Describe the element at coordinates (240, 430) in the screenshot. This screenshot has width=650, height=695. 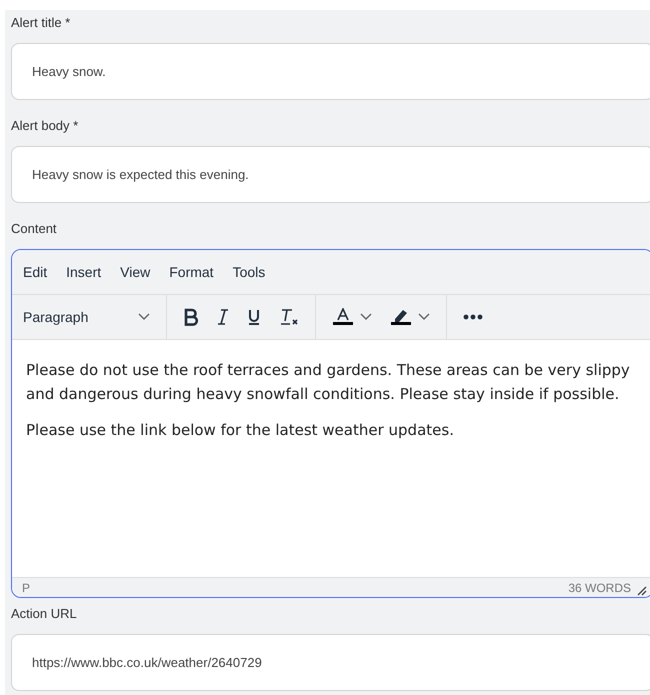
I see `paragraph: Please use the link below for the latest weather updates.` at that location.